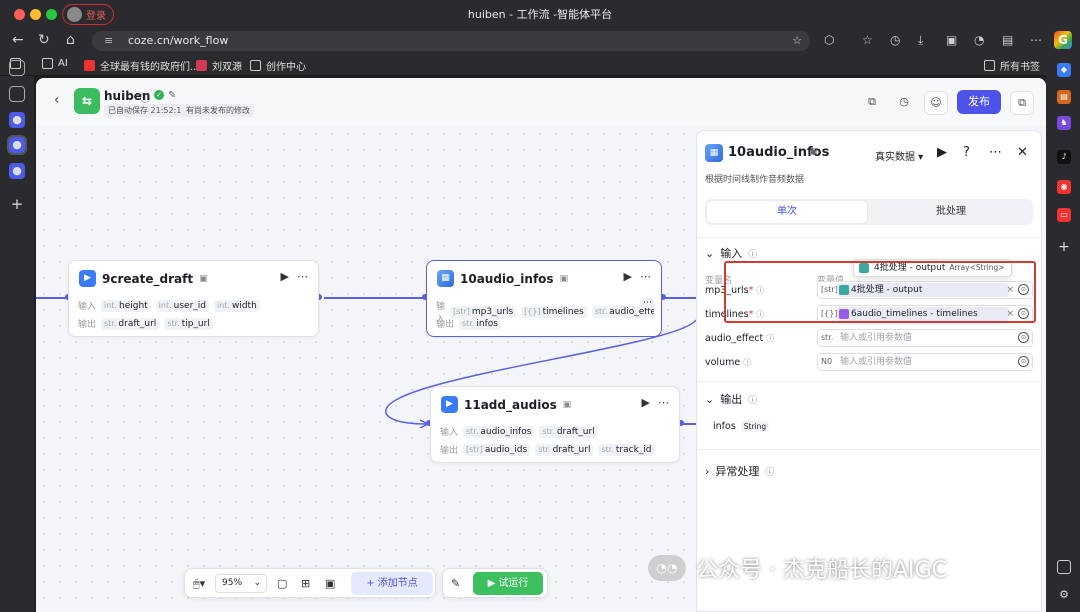  What do you see at coordinates (278, 65) in the screenshot?
I see `bookmark-creation: 创作中心` at bounding box center [278, 65].